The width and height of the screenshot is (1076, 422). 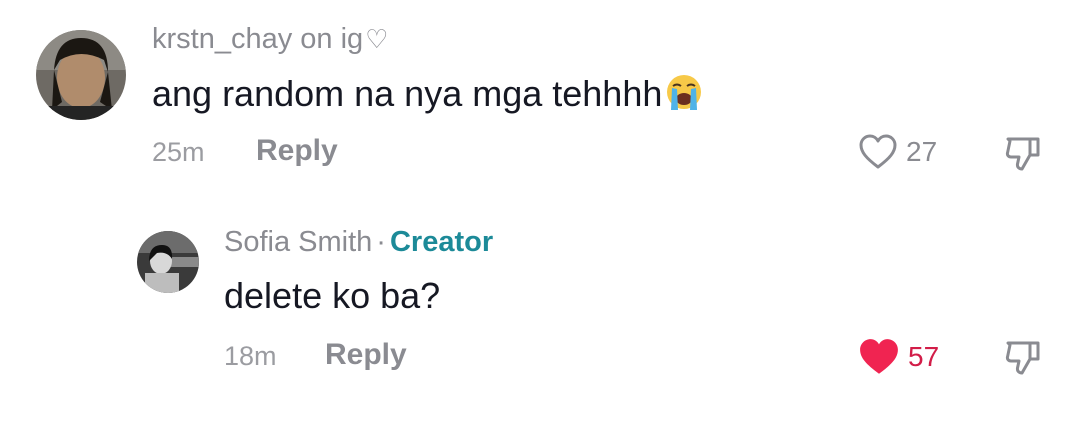 What do you see at coordinates (178, 152) in the screenshot?
I see `comment-timestamp: 25m` at bounding box center [178, 152].